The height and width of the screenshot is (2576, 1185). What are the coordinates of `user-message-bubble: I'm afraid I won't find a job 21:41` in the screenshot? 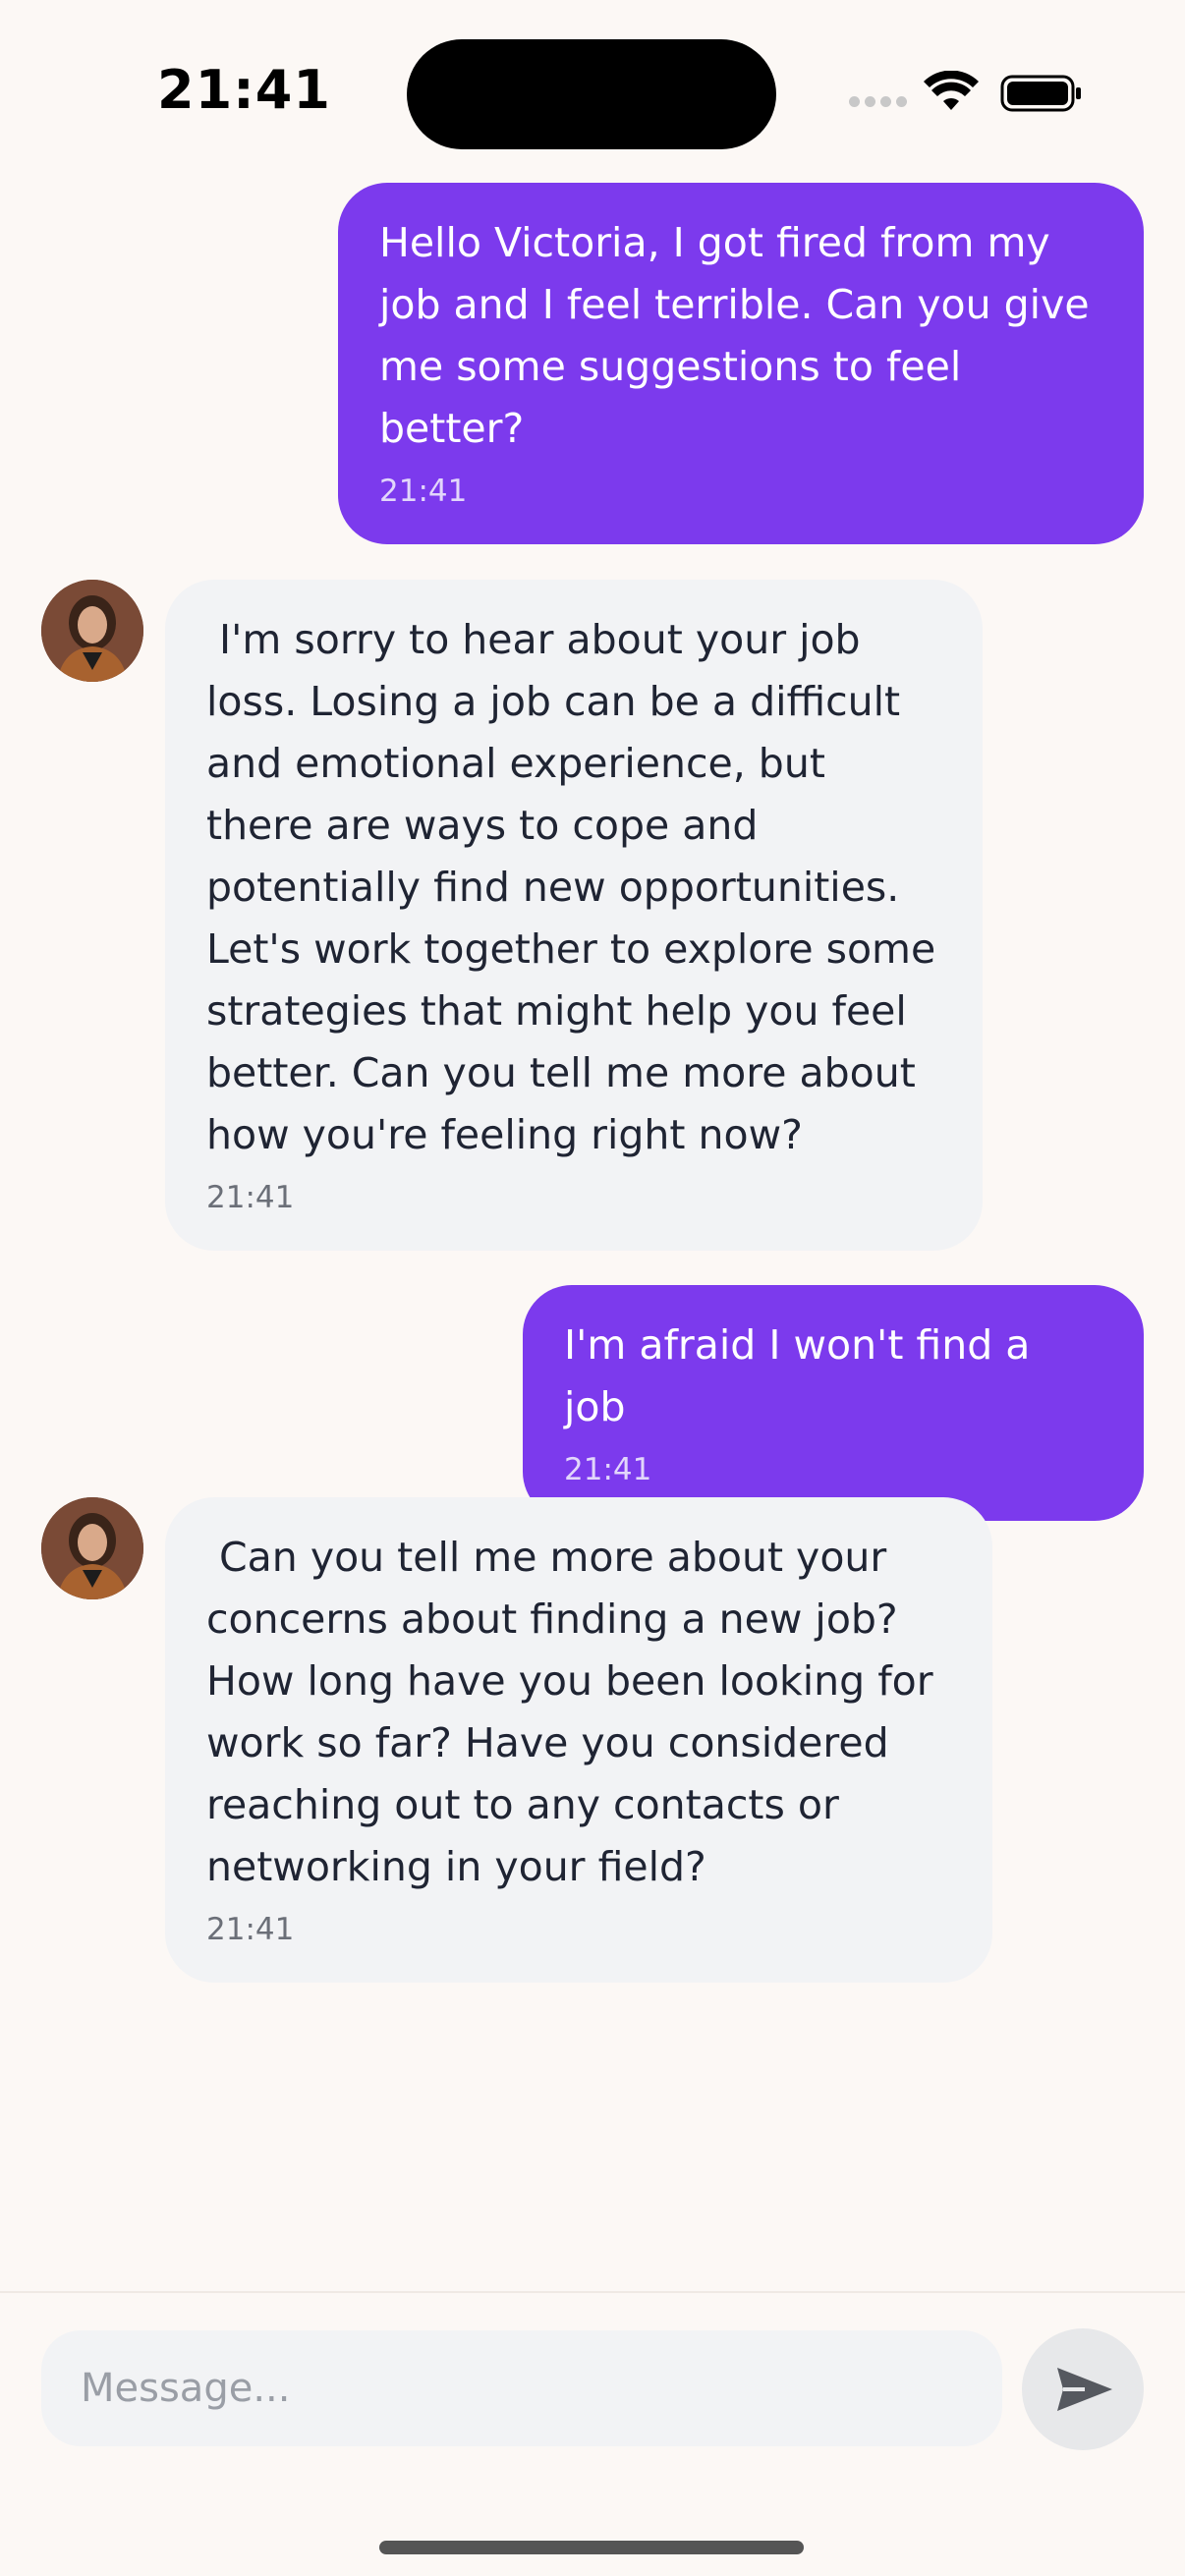 It's located at (834, 1403).